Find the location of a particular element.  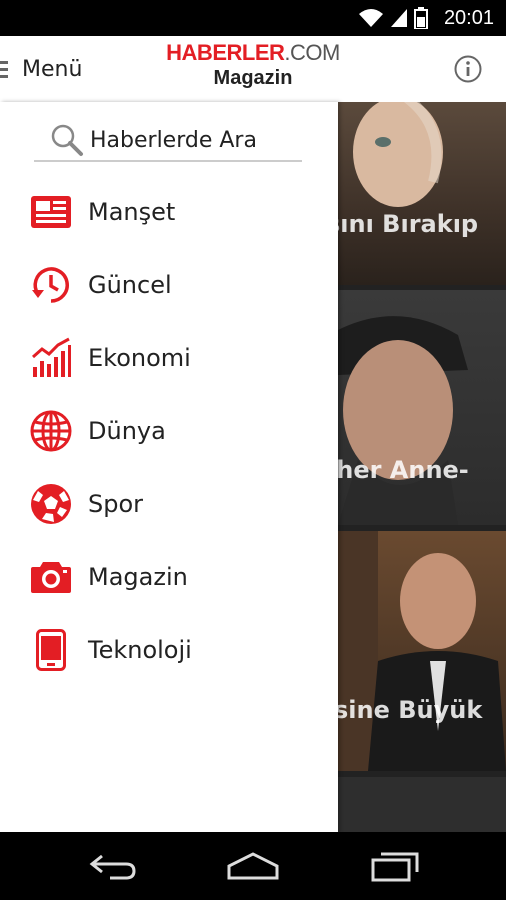

logo-main: HABERLER is located at coordinates (225, 52).